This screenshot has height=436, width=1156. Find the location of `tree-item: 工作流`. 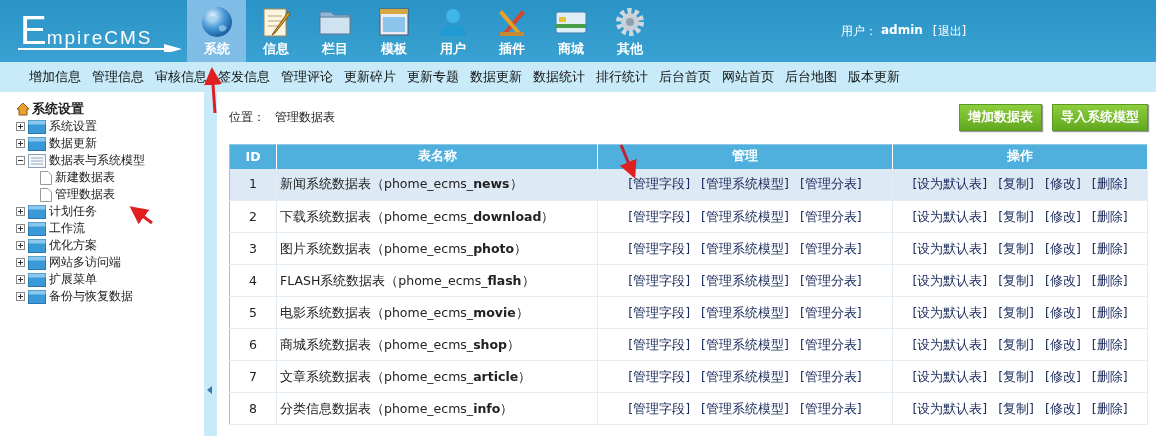

tree-item: 工作流 is located at coordinates (67, 228).